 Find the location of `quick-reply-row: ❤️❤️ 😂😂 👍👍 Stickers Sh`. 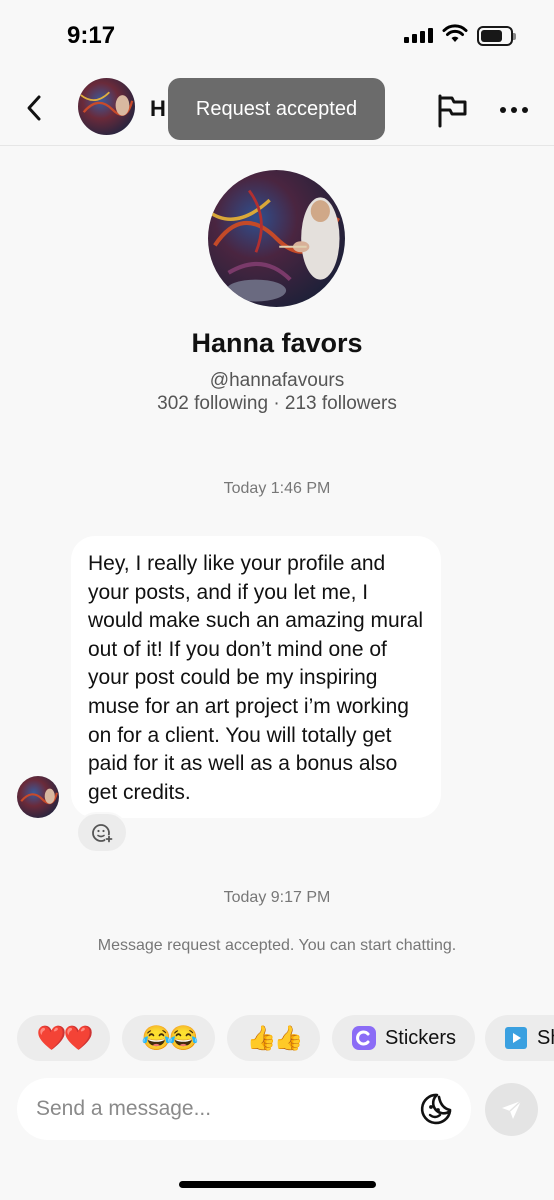

quick-reply-row: ❤️❤️ 😂😂 👍👍 Stickers Sh is located at coordinates (285, 1038).